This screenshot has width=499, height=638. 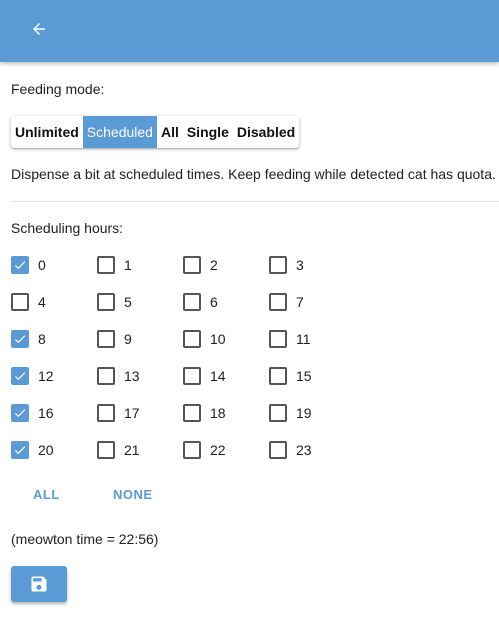 I want to click on hour-label: 23, so click(x=304, y=450).